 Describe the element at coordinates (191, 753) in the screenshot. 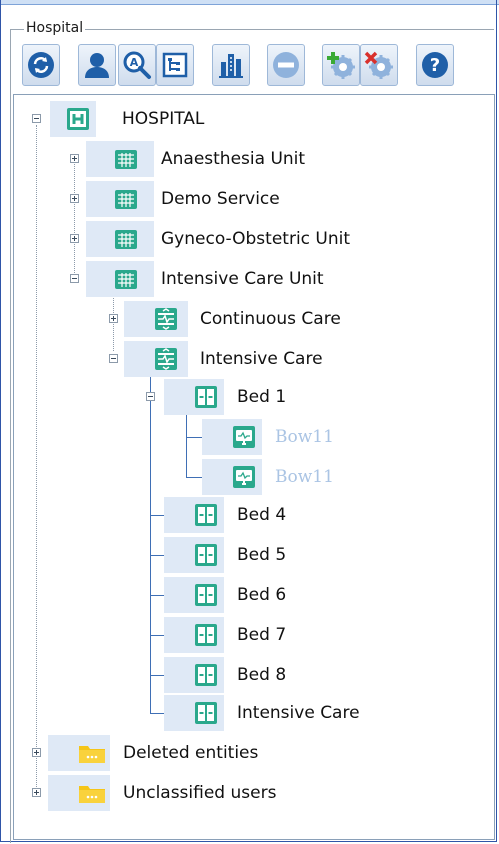

I see `tree-node-label: Deleted entities` at that location.